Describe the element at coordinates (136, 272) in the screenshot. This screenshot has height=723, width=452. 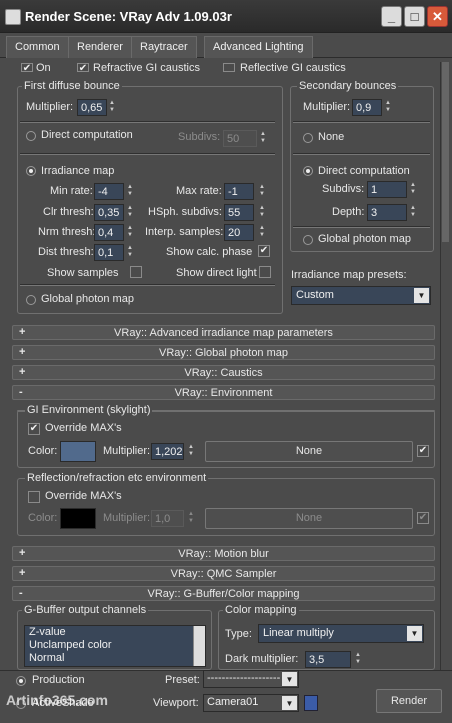
I see `show-samples-checkbox` at that location.